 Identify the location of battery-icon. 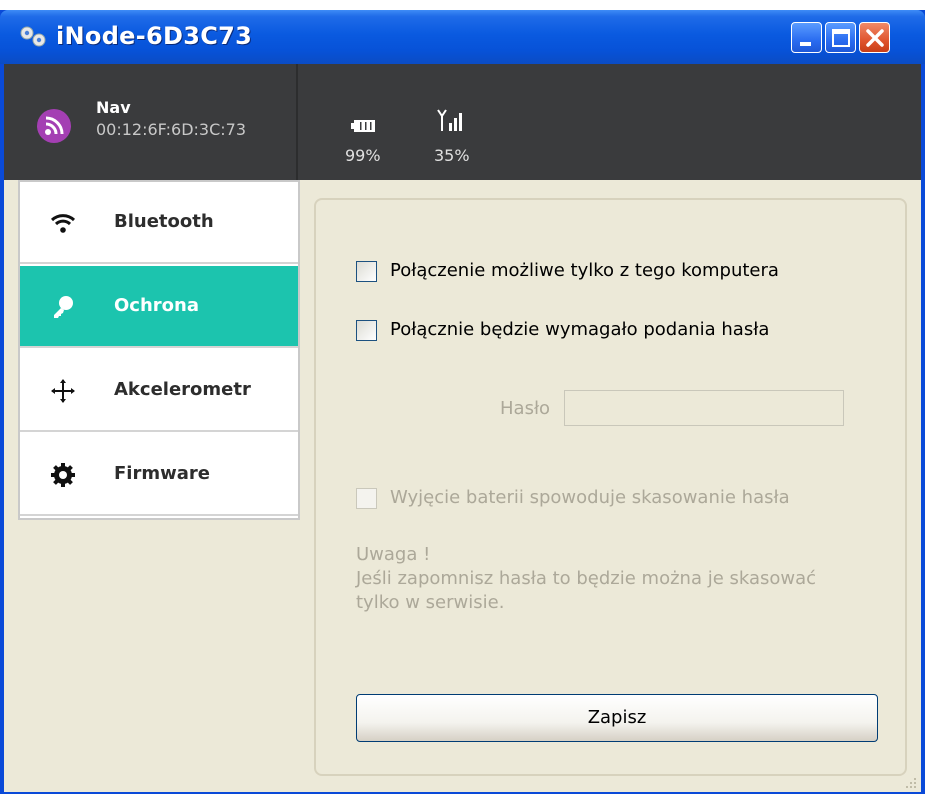
(363, 126).